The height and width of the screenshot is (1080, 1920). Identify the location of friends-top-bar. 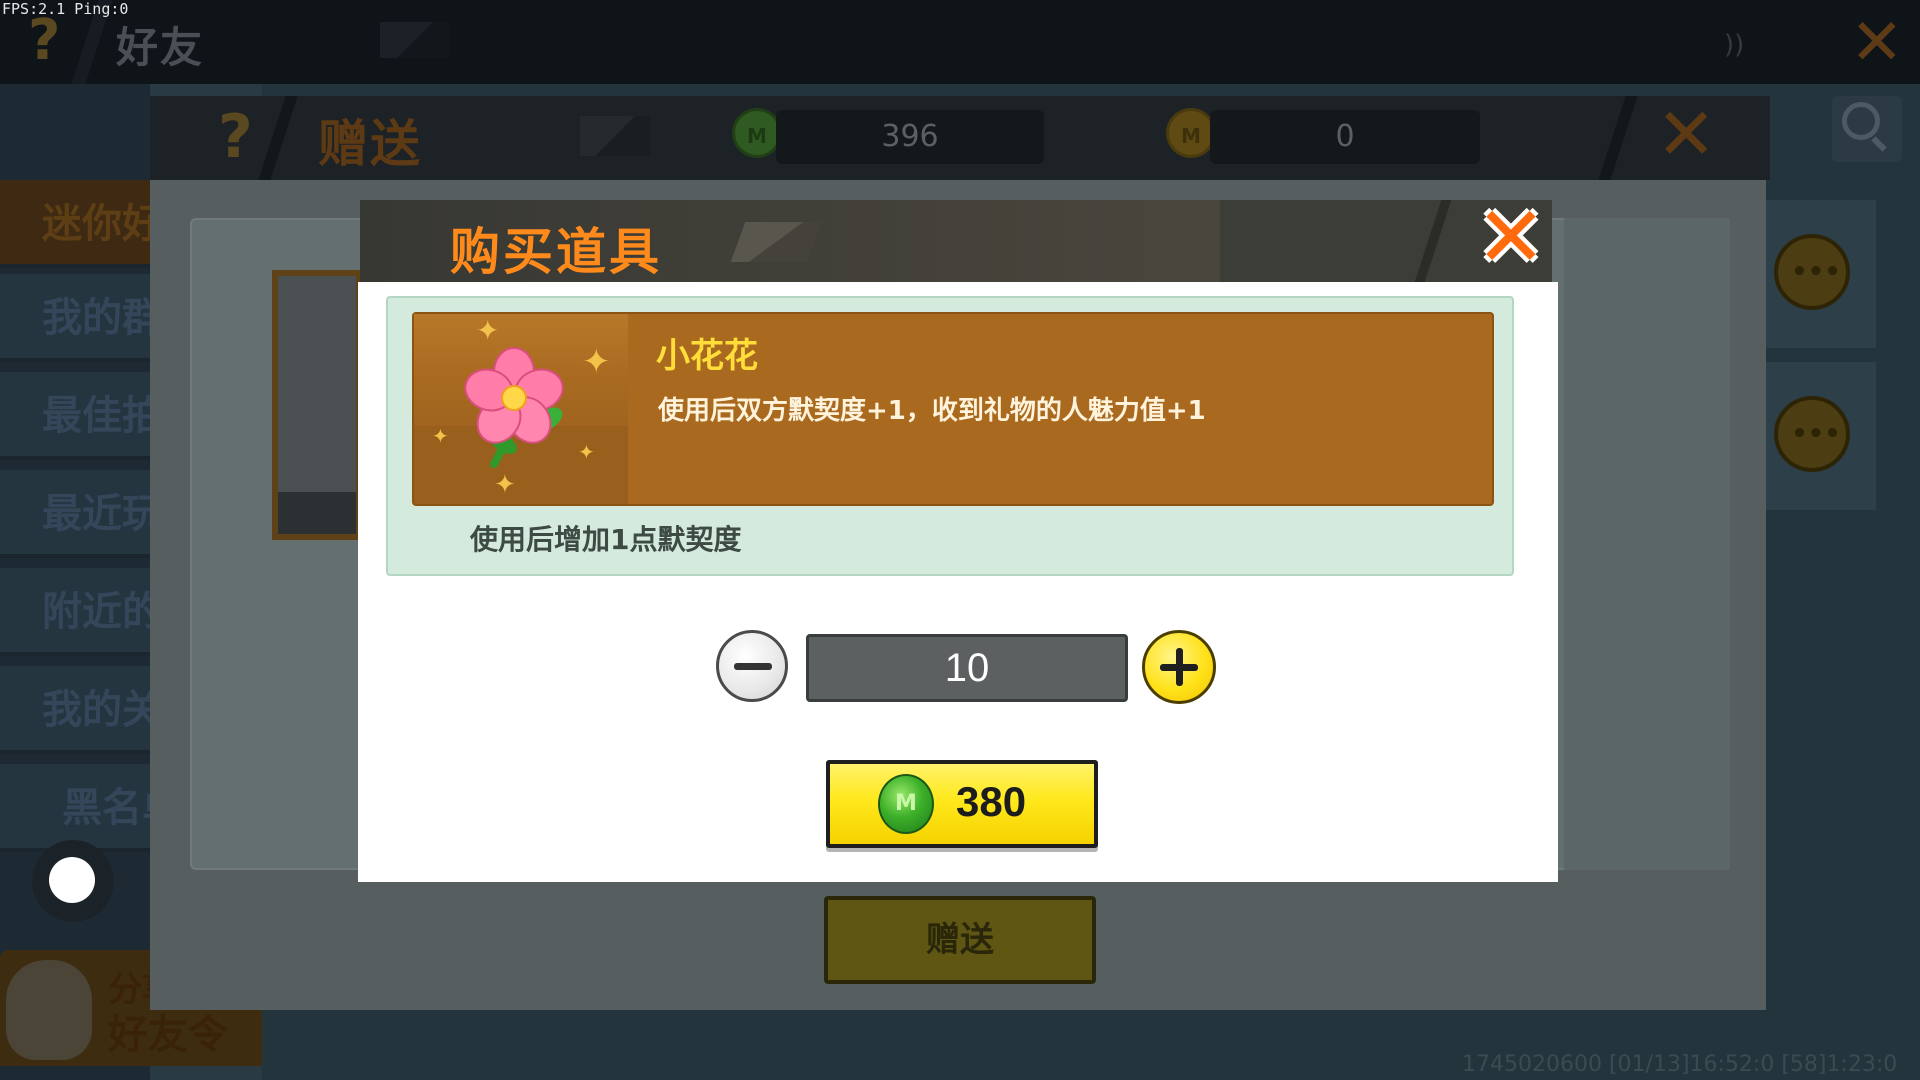
(960, 42).